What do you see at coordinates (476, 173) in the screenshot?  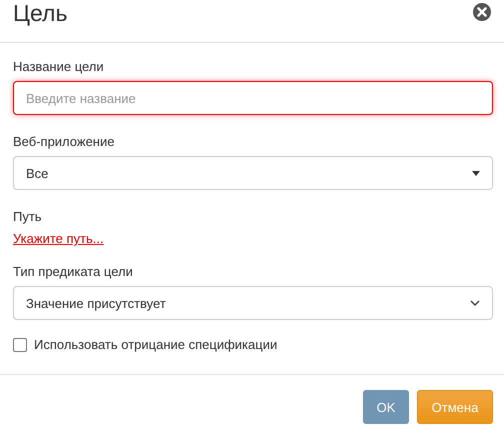 I see `caret-icon` at bounding box center [476, 173].